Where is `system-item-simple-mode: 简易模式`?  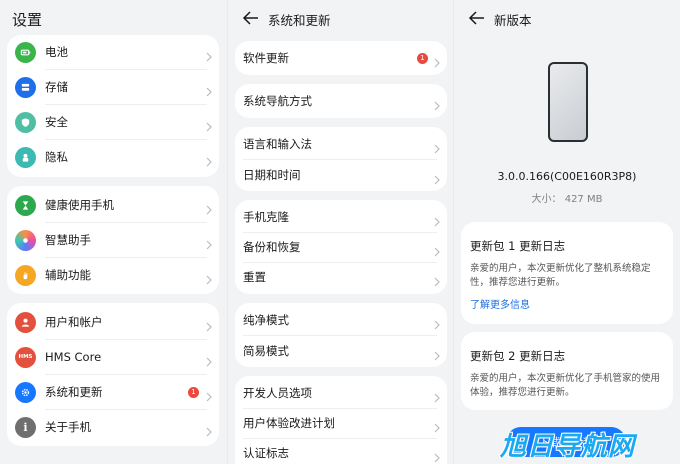 system-item-simple-mode: 简易模式 is located at coordinates (341, 351).